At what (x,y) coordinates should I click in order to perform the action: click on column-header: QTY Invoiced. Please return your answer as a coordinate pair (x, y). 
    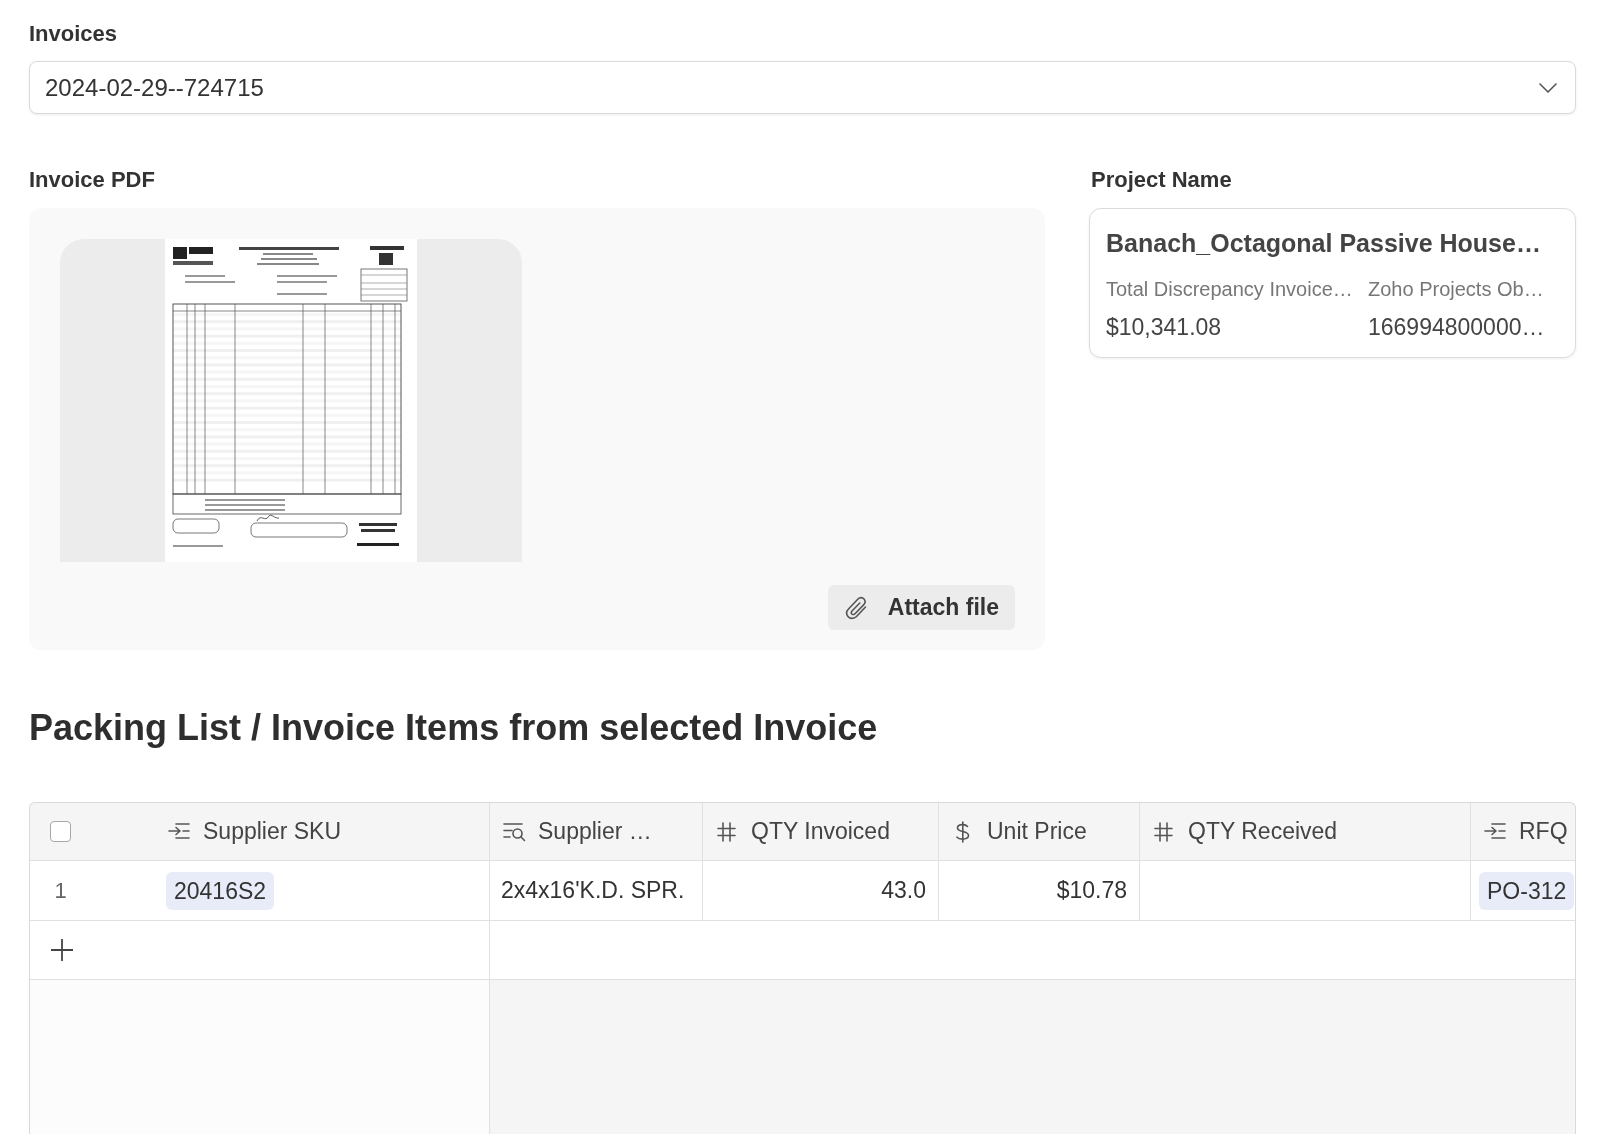
    Looking at the image, I should click on (821, 832).